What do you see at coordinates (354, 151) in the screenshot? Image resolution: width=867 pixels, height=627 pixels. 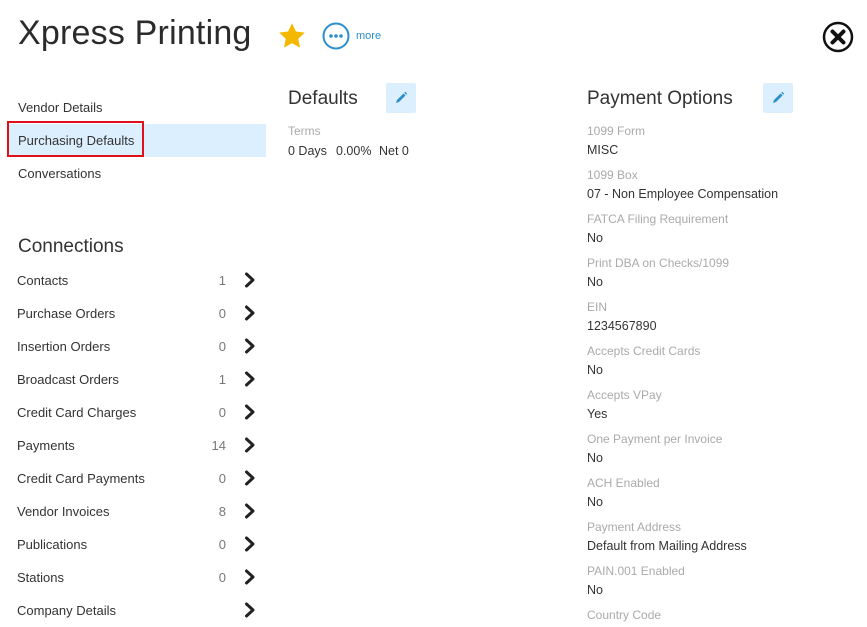 I see `terms-percent: 0.00%` at bounding box center [354, 151].